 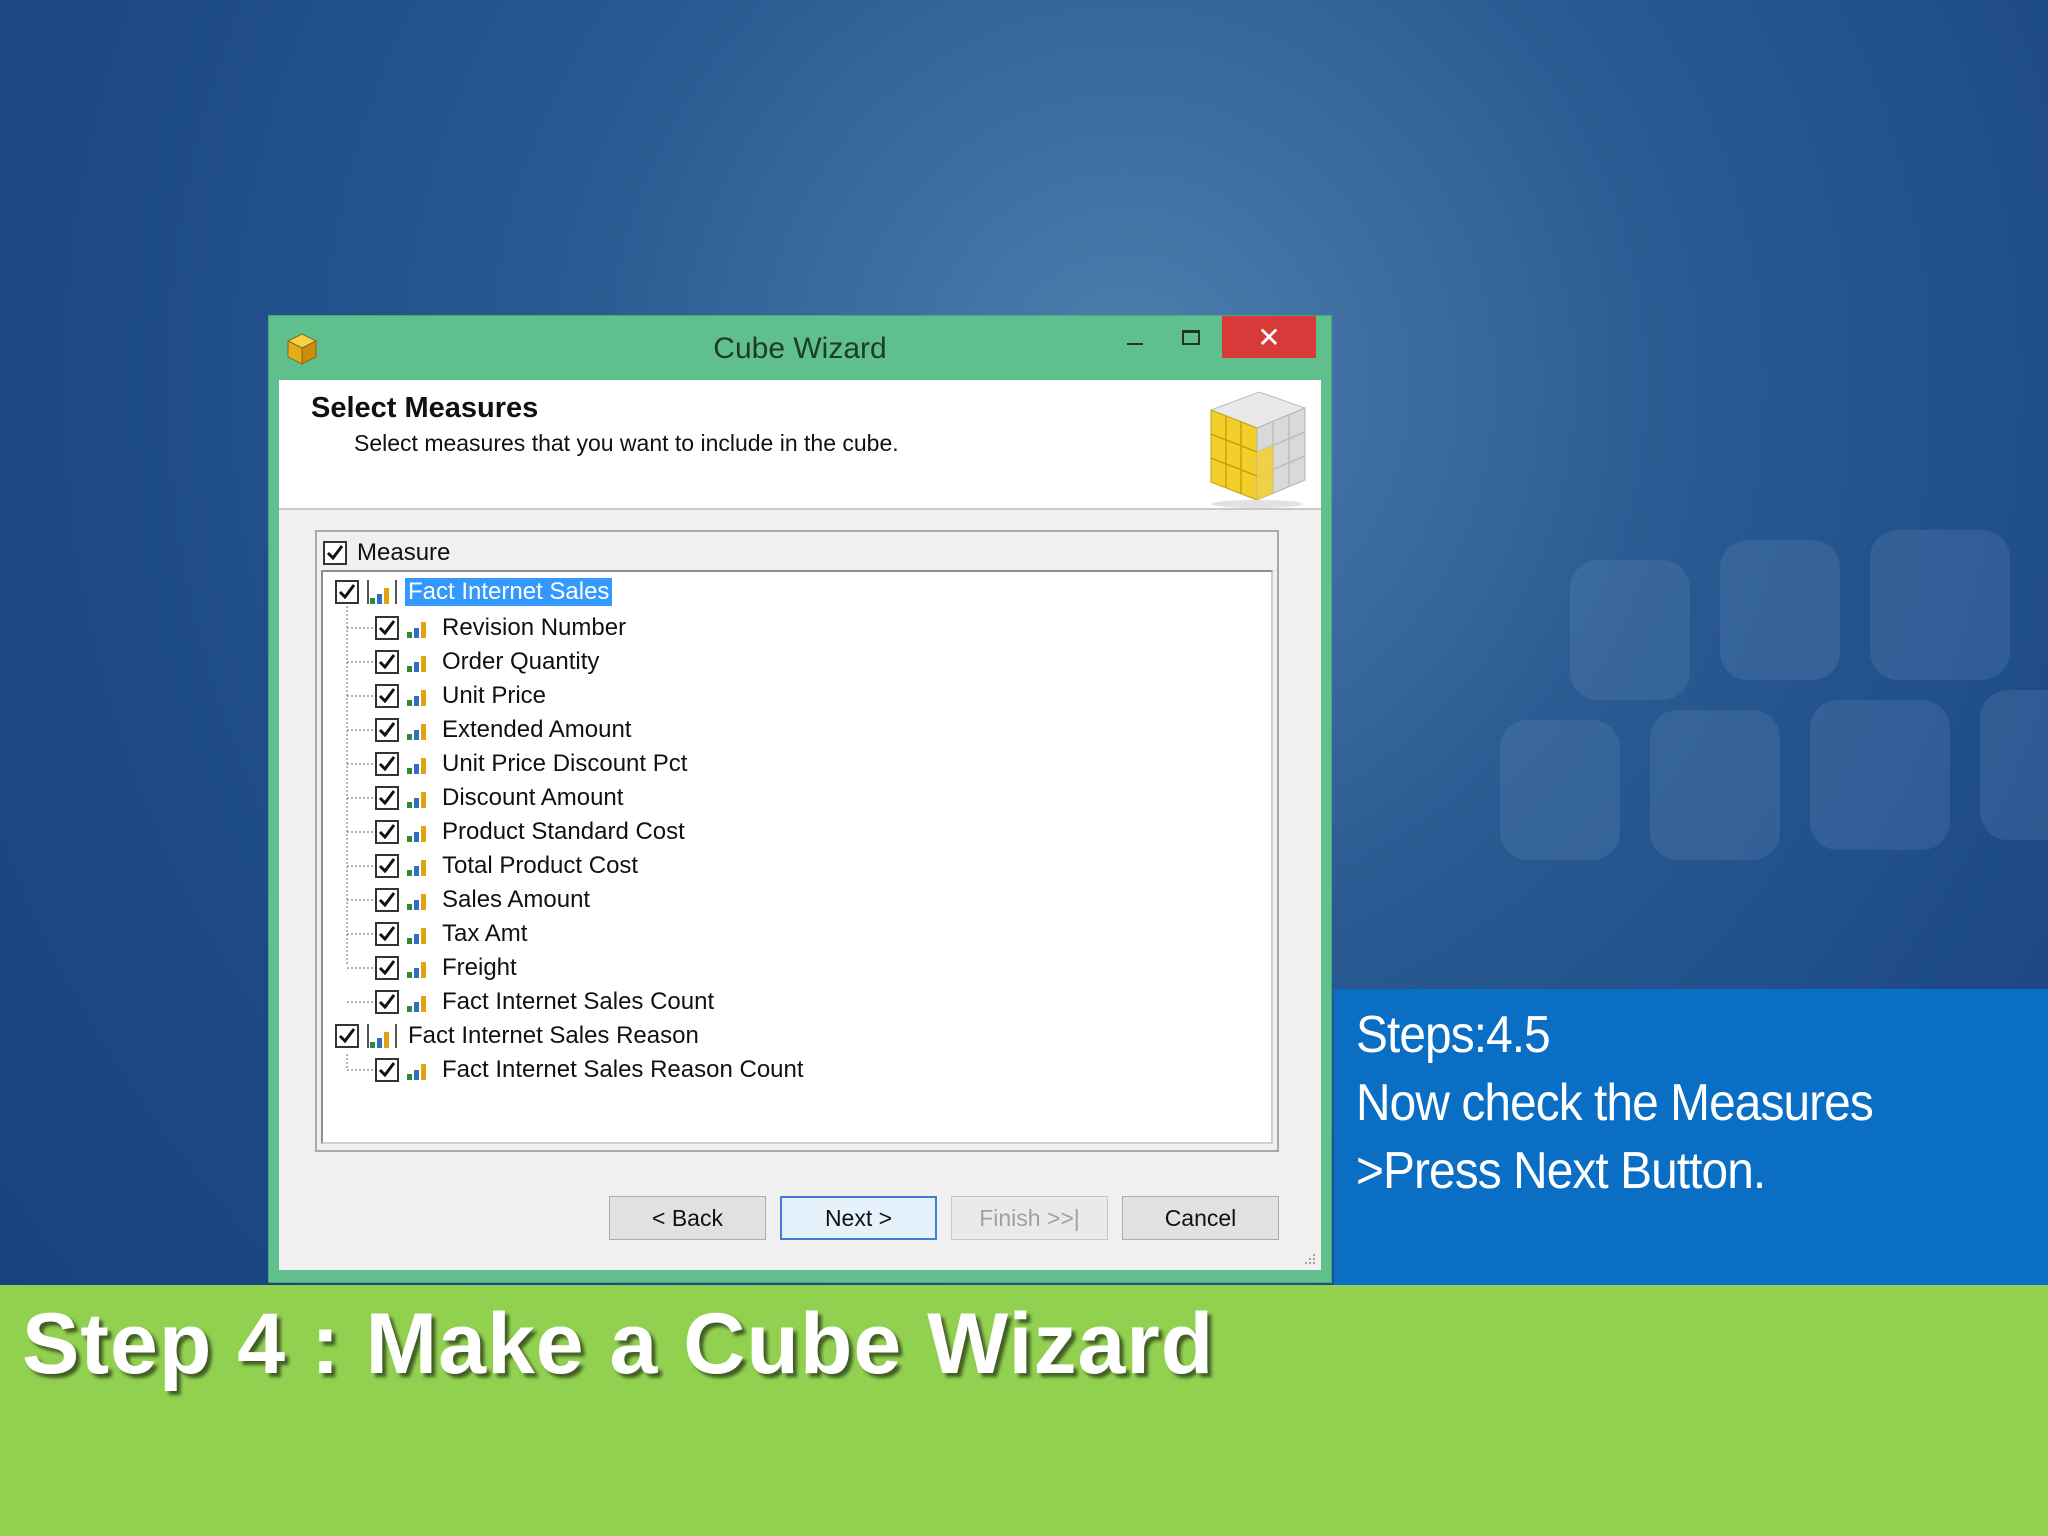 What do you see at coordinates (858, 1218) in the screenshot?
I see `next-button: Next >` at bounding box center [858, 1218].